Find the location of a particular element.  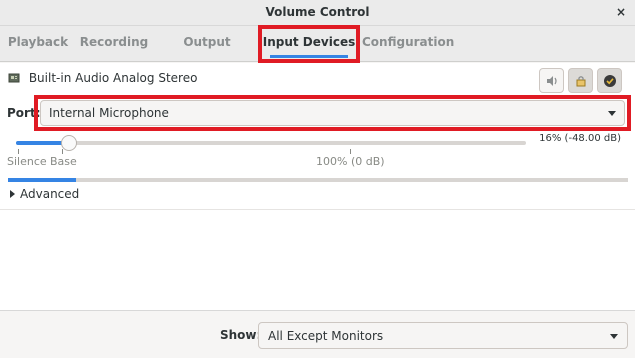

chevron-down-icon is located at coordinates (614, 336).